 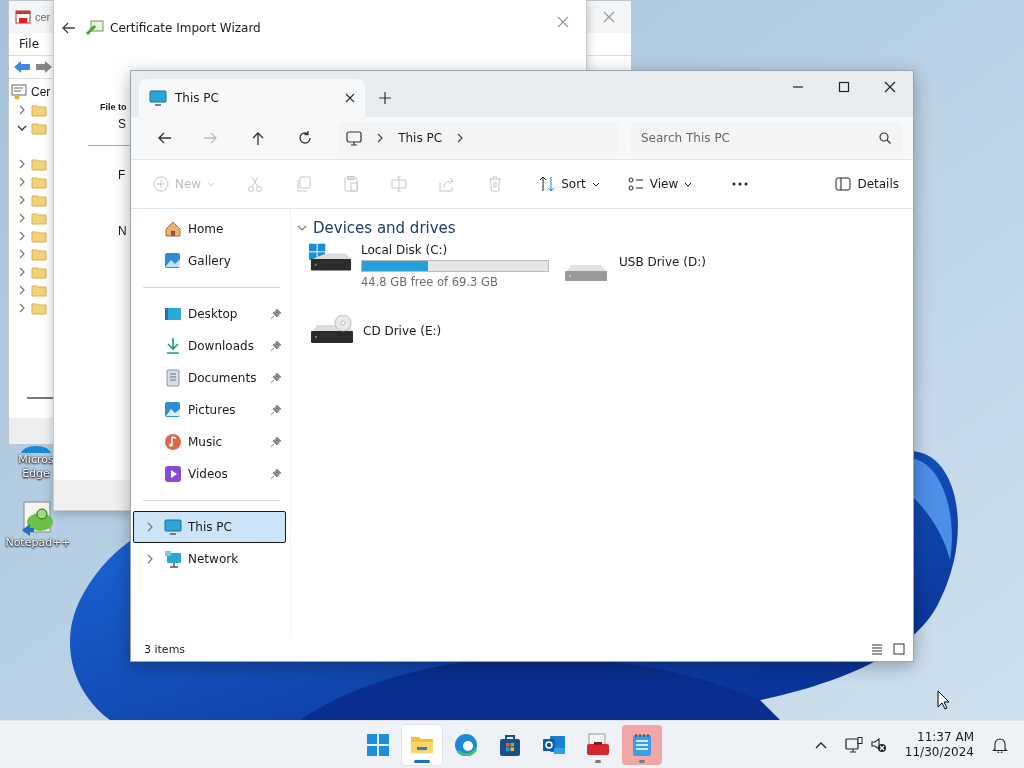 I want to click on home-icon, so click(x=173, y=229).